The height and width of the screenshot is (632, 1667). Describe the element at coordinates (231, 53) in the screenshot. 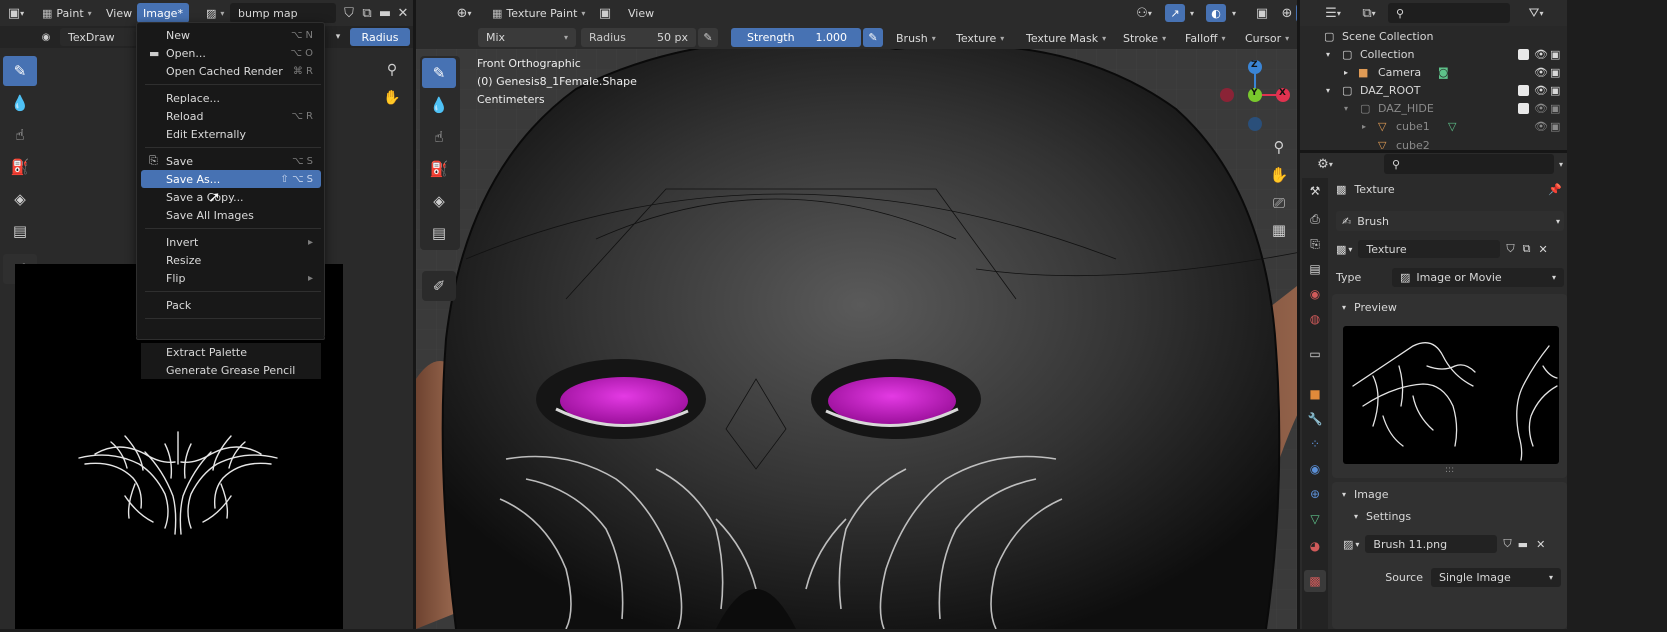

I see `menu-item-open: ▬ Open... ⌥ O` at that location.